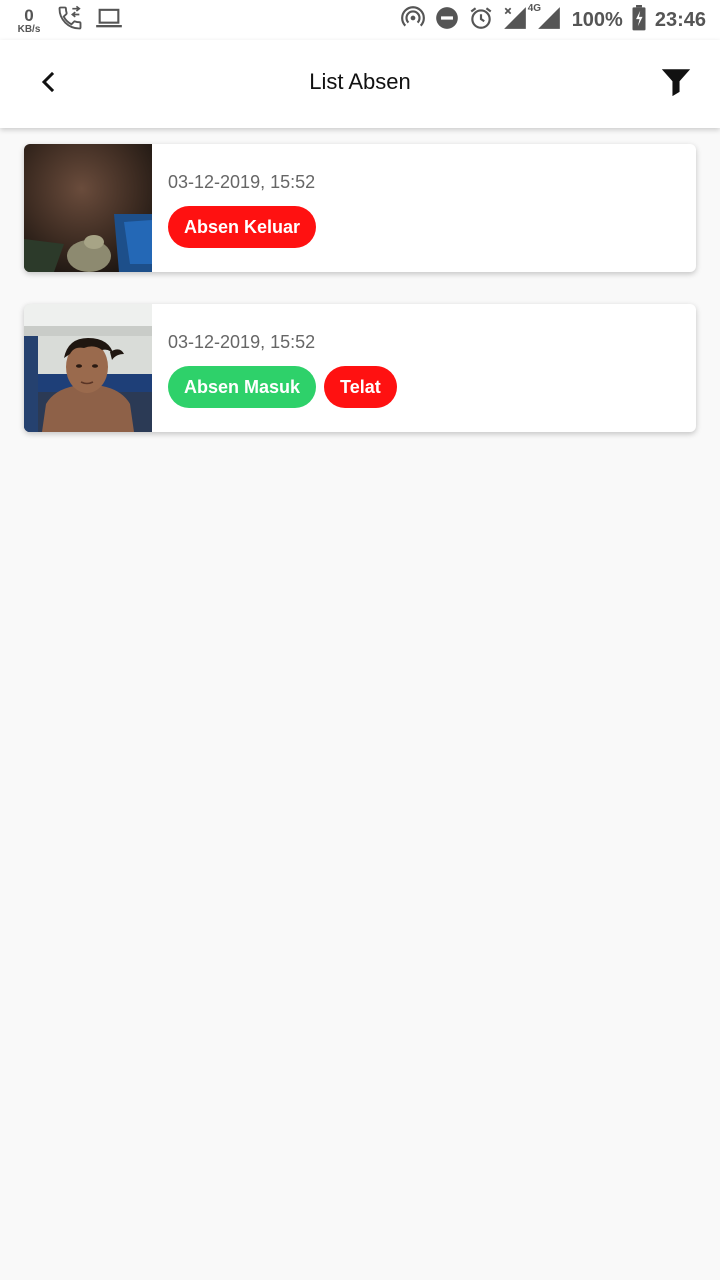 This screenshot has height=1280, width=720. I want to click on status-bar-right: 4G 100% 23:46, so click(549, 19).